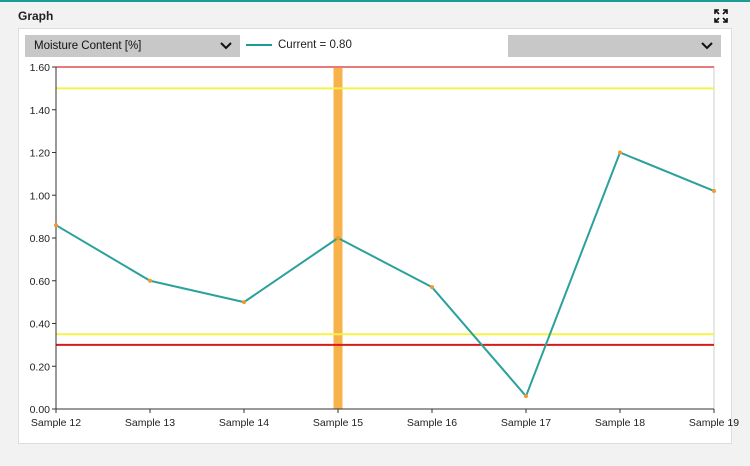 The height and width of the screenshot is (466, 750). What do you see at coordinates (40, 367) in the screenshot?
I see `y-tick-label: 0.20` at bounding box center [40, 367].